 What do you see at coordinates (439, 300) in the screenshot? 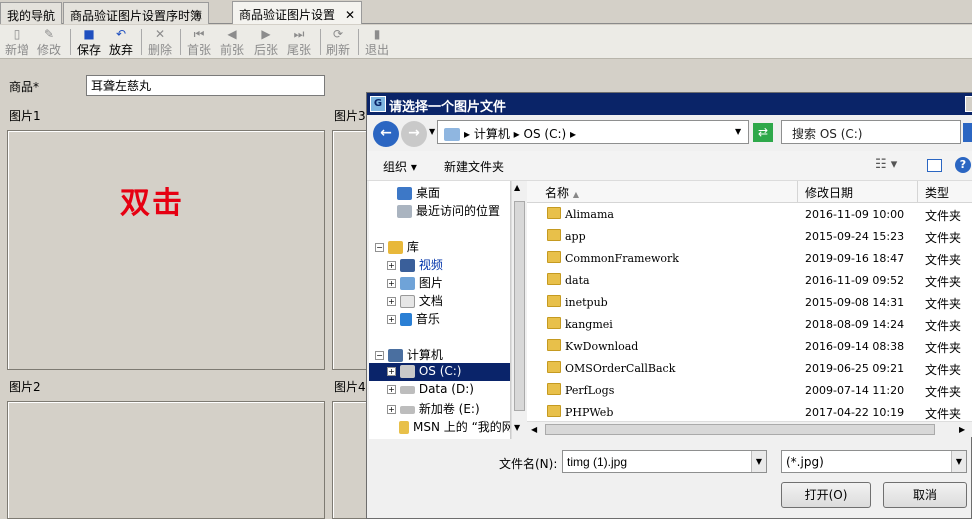
I see `tree-item-documents: + 文档` at bounding box center [439, 300].